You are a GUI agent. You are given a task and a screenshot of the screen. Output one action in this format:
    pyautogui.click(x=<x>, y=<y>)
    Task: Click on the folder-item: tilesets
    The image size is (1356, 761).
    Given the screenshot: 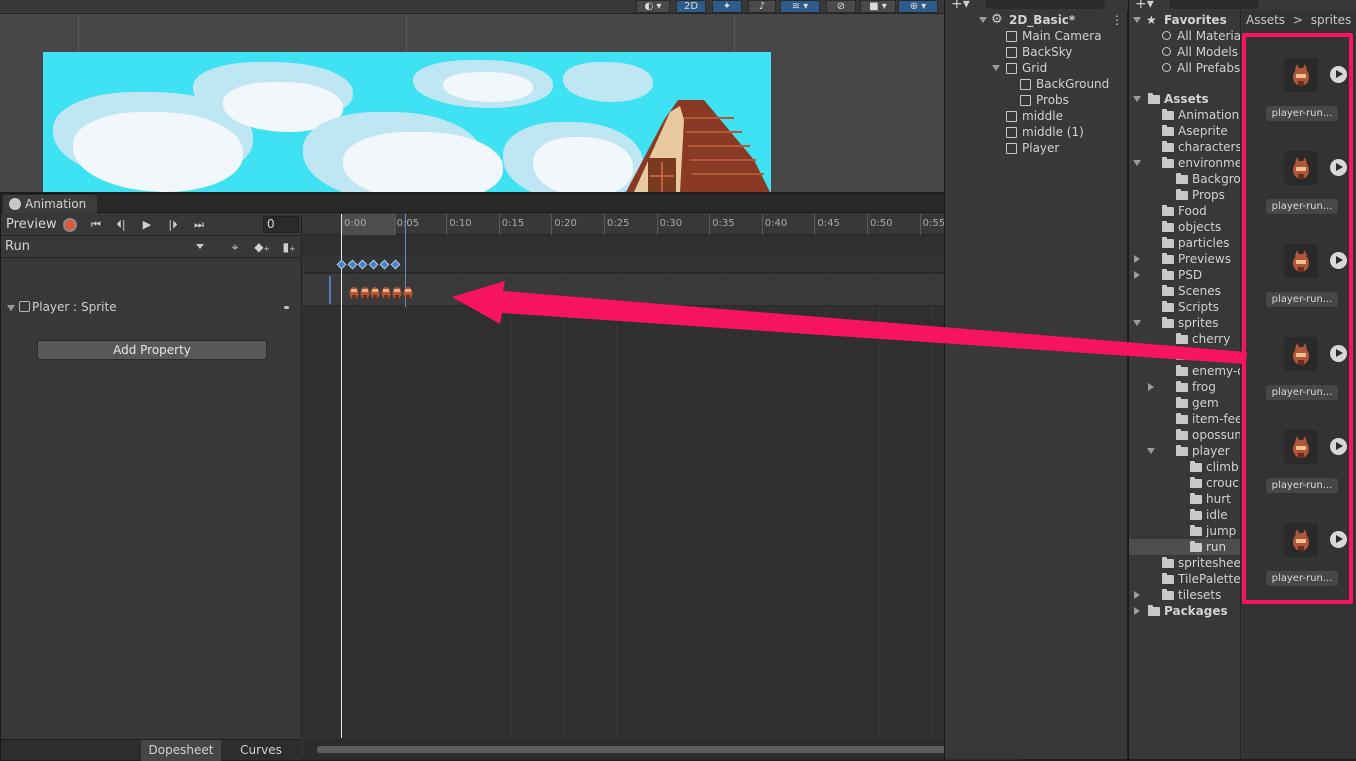 What is the action you would take?
    pyautogui.click(x=1184, y=595)
    